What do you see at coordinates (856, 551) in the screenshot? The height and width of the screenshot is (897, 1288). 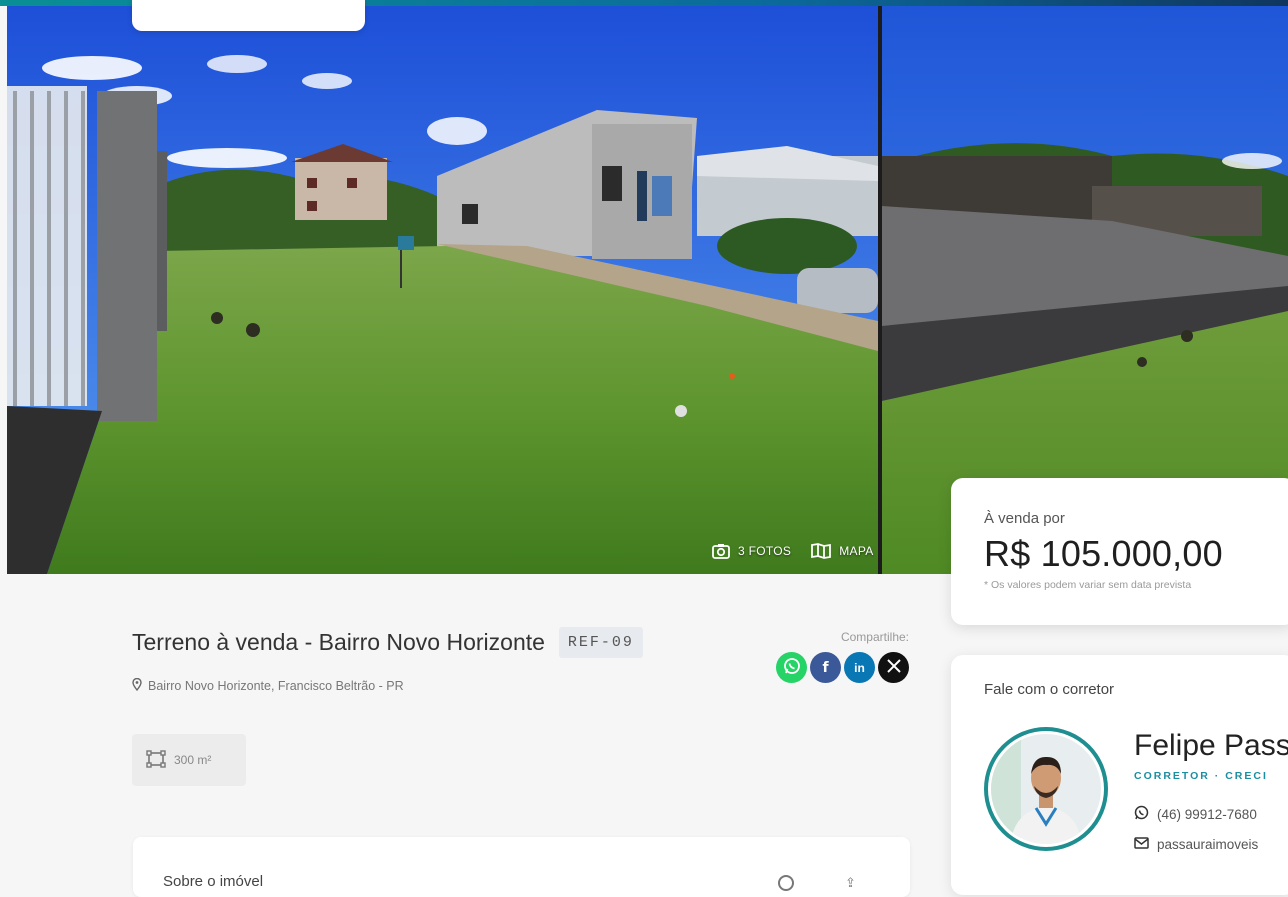 I see `map-label: MAPA` at bounding box center [856, 551].